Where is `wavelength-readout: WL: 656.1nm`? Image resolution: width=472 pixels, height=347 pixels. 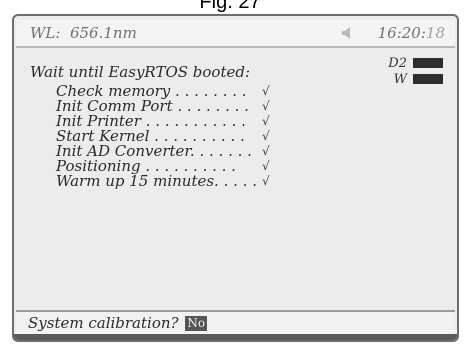 wavelength-readout: WL: 656.1nm is located at coordinates (83, 33).